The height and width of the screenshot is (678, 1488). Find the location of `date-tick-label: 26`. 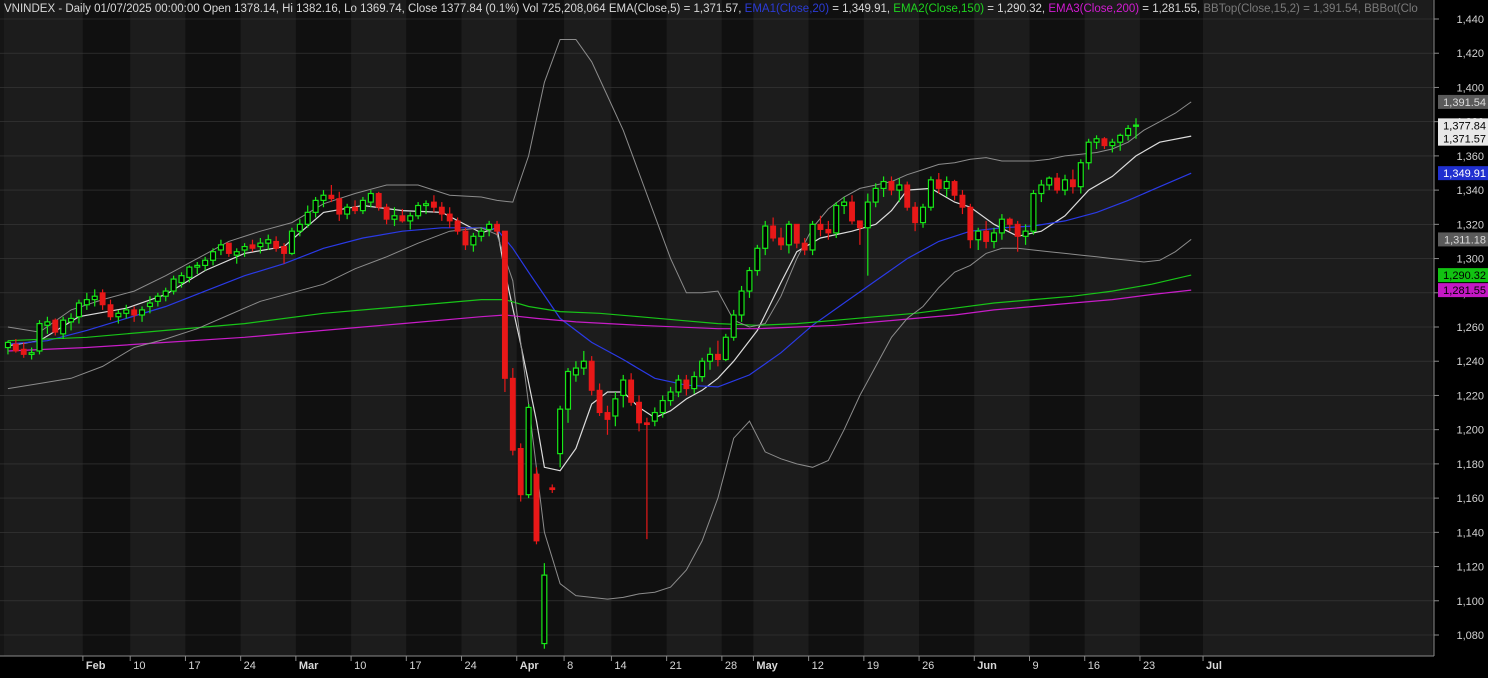

date-tick-label: 26 is located at coordinates (928, 666).